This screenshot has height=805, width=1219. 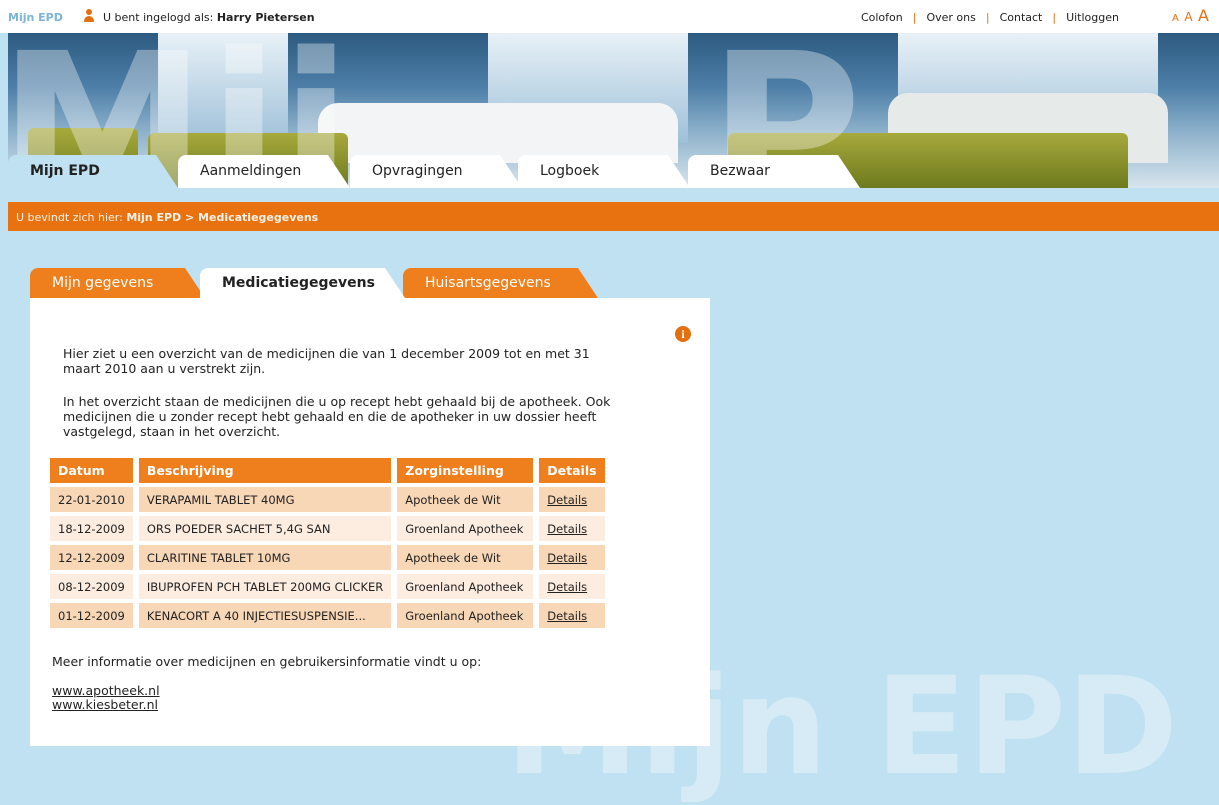 I want to click on top-links: Colofon | Over ons | Contact | Uitloggen, so click(x=989, y=17).